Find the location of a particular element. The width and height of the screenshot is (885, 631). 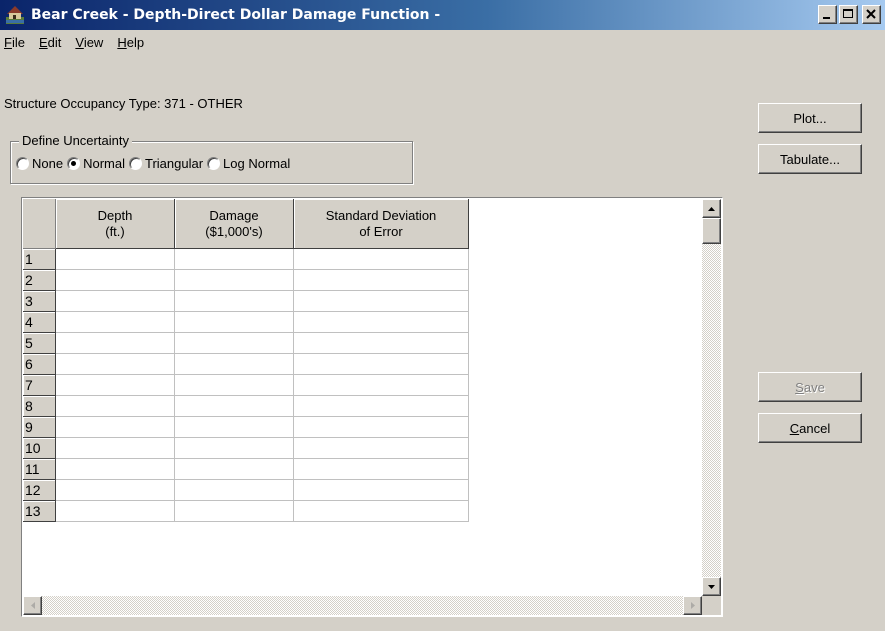

radio-indicator-selected is located at coordinates (74, 163).